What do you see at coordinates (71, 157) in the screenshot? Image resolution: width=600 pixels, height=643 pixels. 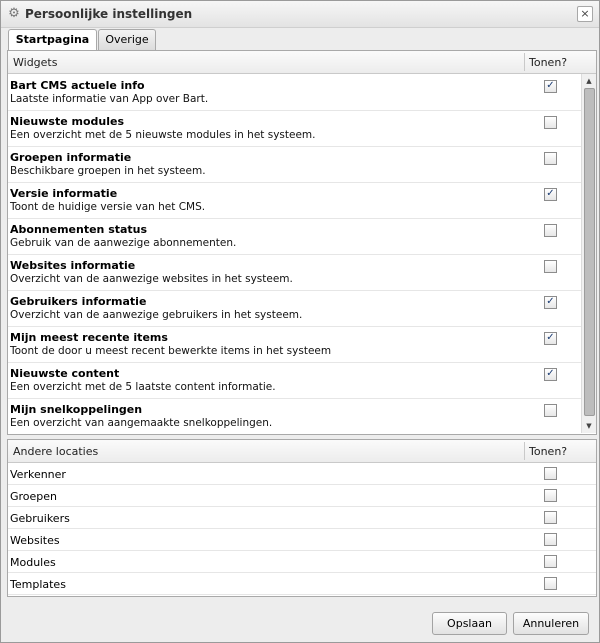 I see `widget-name: Groepen informatie` at bounding box center [71, 157].